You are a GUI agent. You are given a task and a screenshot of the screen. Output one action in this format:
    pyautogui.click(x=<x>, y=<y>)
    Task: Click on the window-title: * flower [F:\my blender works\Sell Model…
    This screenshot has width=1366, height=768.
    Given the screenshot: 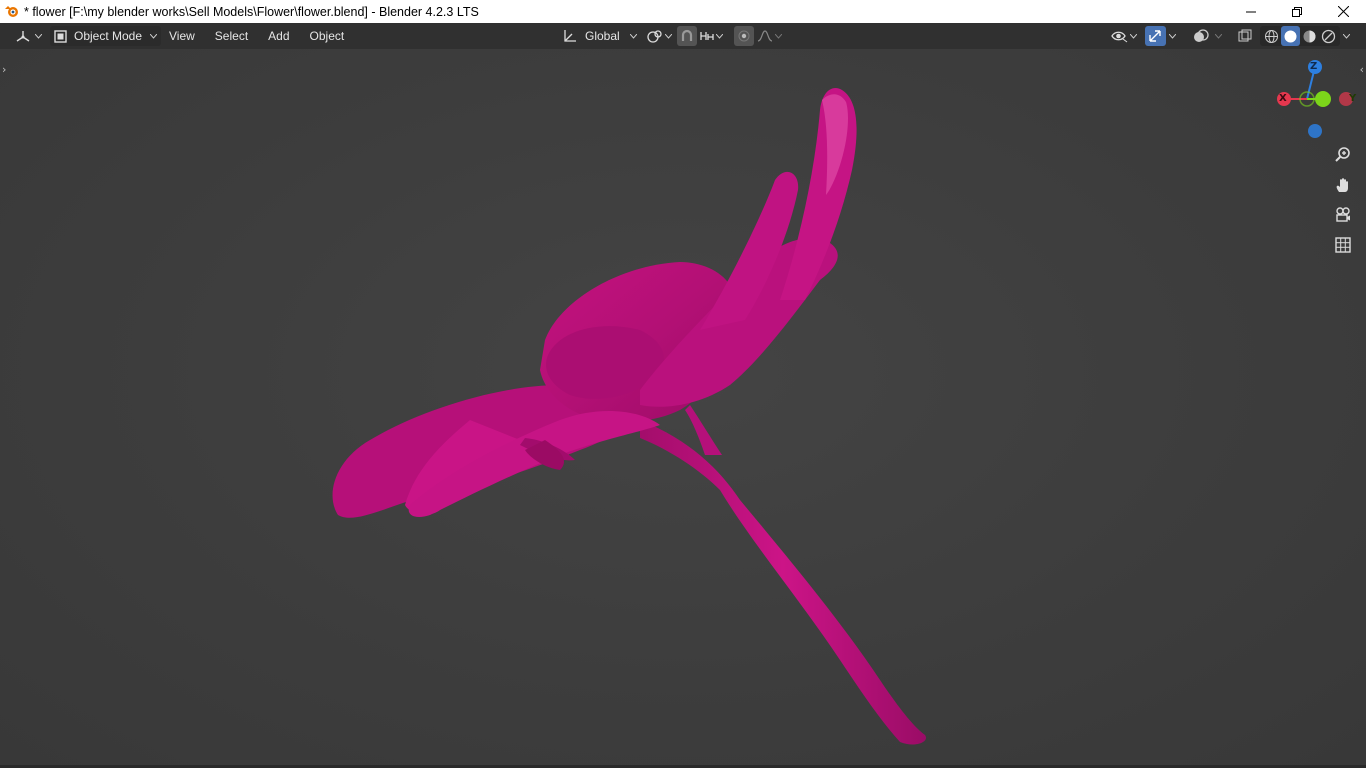 What is the action you would take?
    pyautogui.click(x=251, y=11)
    